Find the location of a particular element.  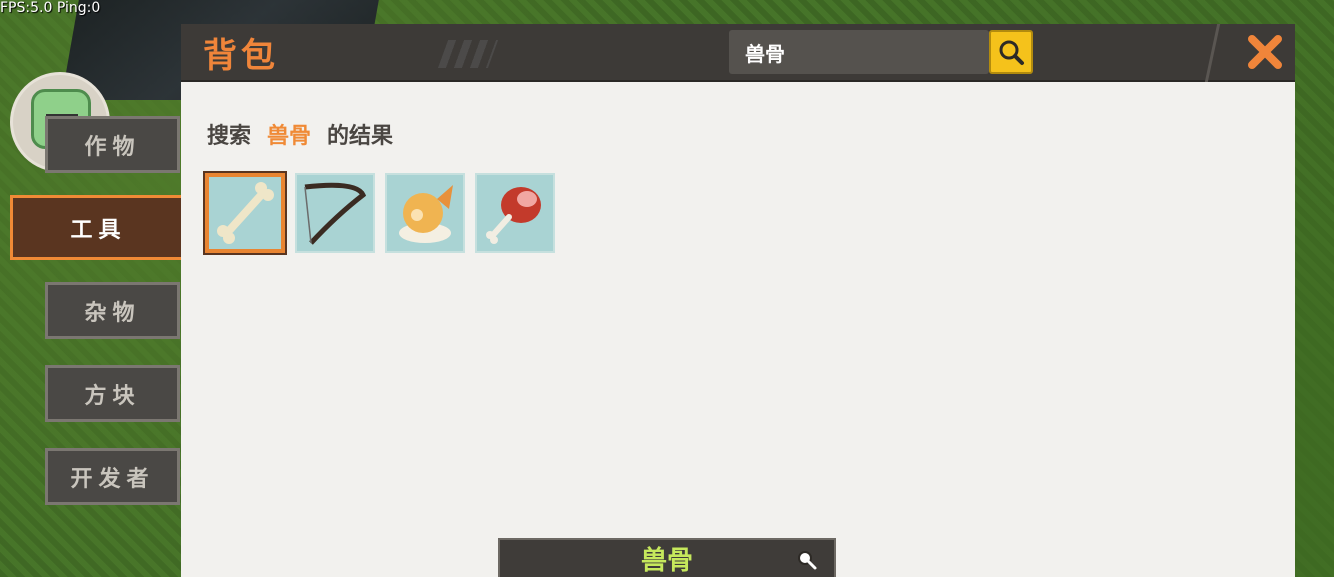

search-result-line: 搜索 兽骨 的结果 is located at coordinates (300, 134).